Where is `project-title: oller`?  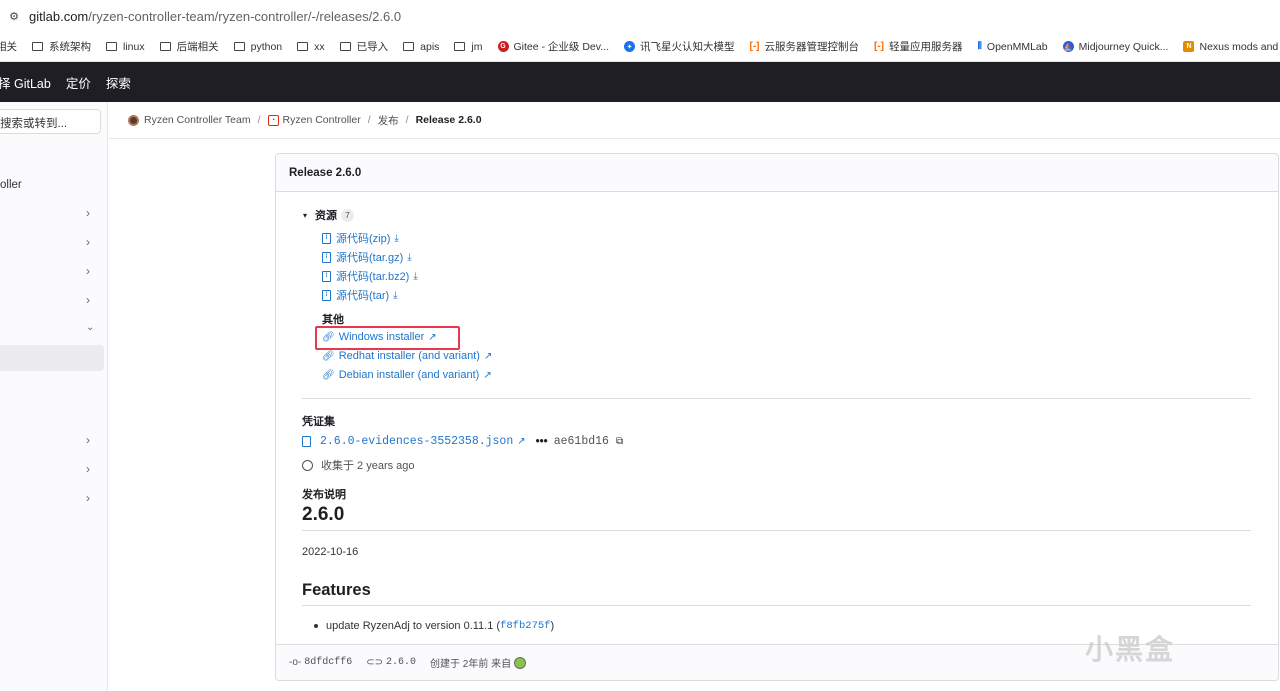 project-title: oller is located at coordinates (11, 185).